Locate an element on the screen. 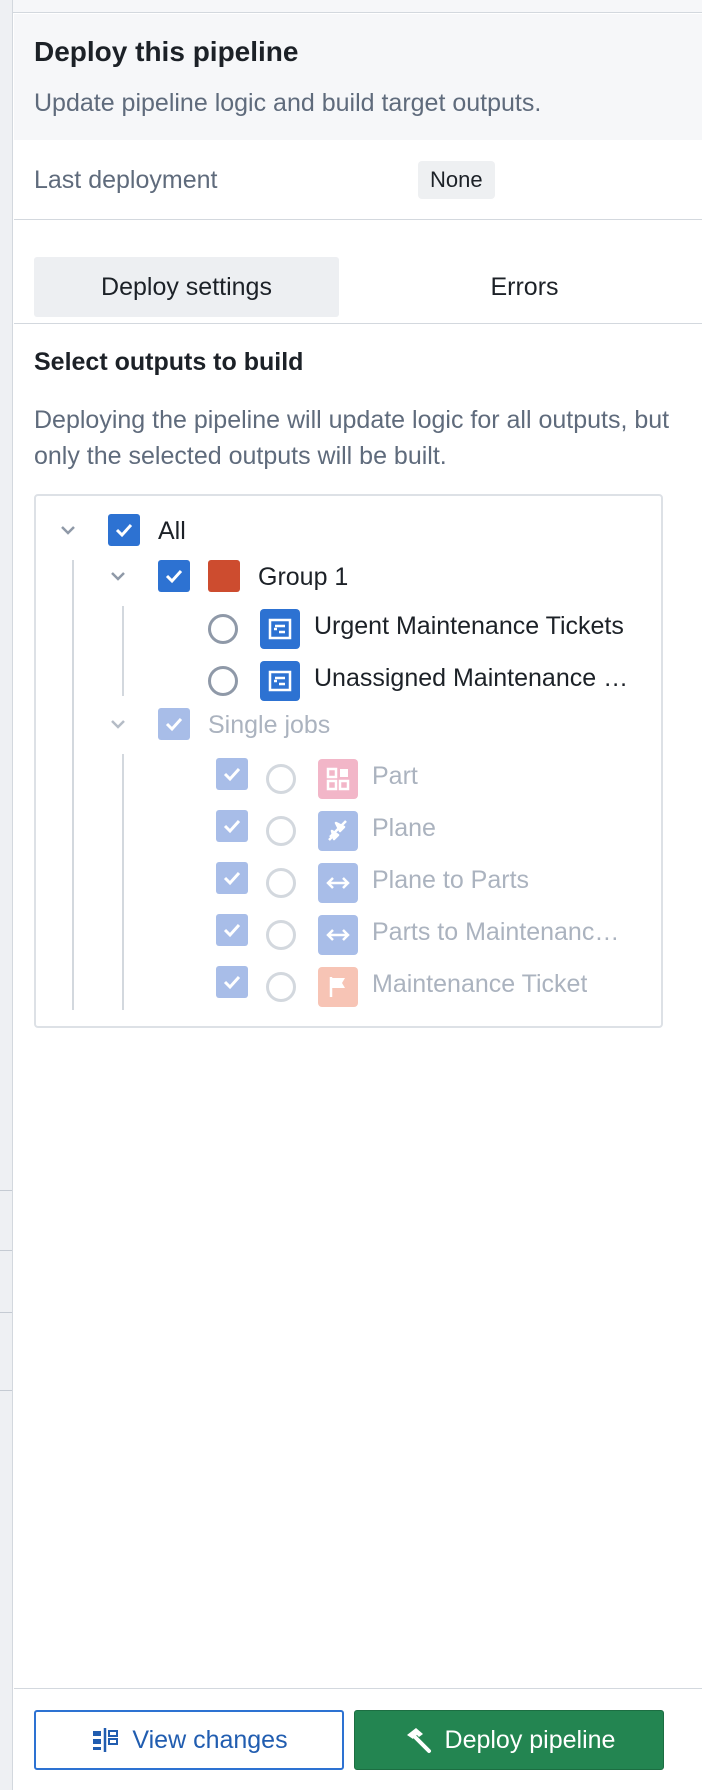  tab-errors: Errors is located at coordinates (524, 287).